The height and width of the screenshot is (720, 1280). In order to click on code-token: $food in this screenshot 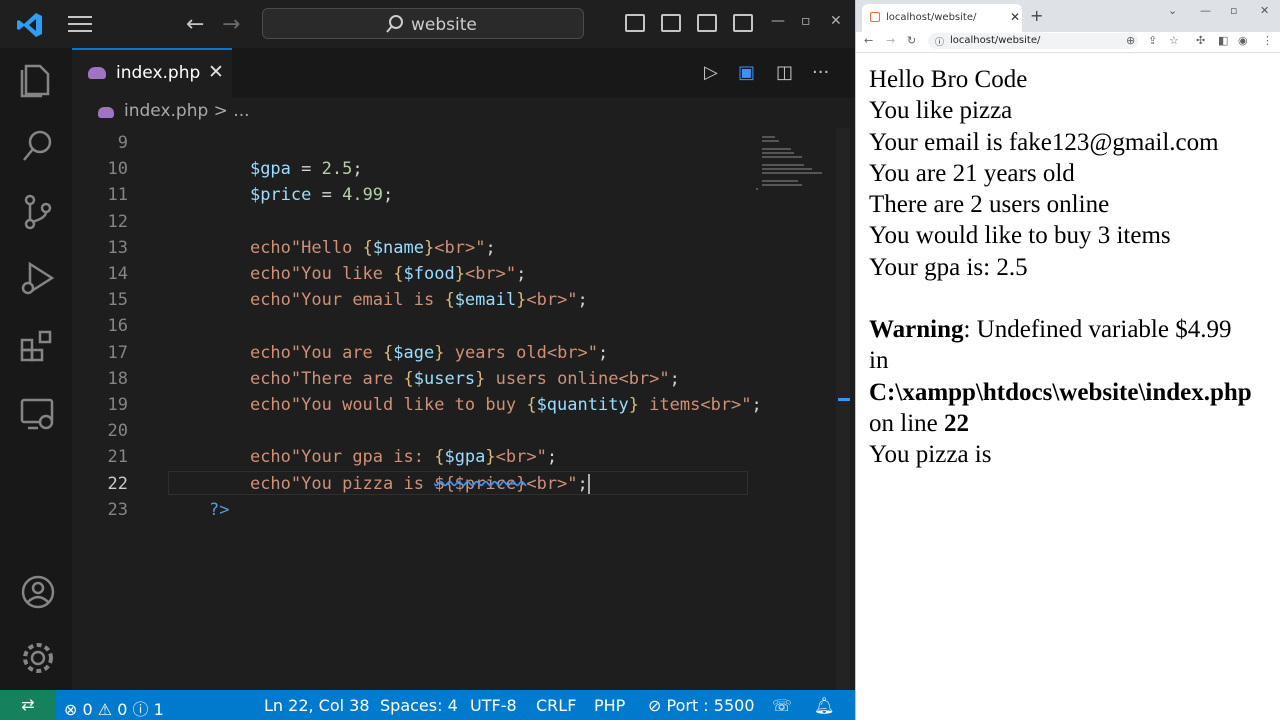, I will do `click(429, 274)`.